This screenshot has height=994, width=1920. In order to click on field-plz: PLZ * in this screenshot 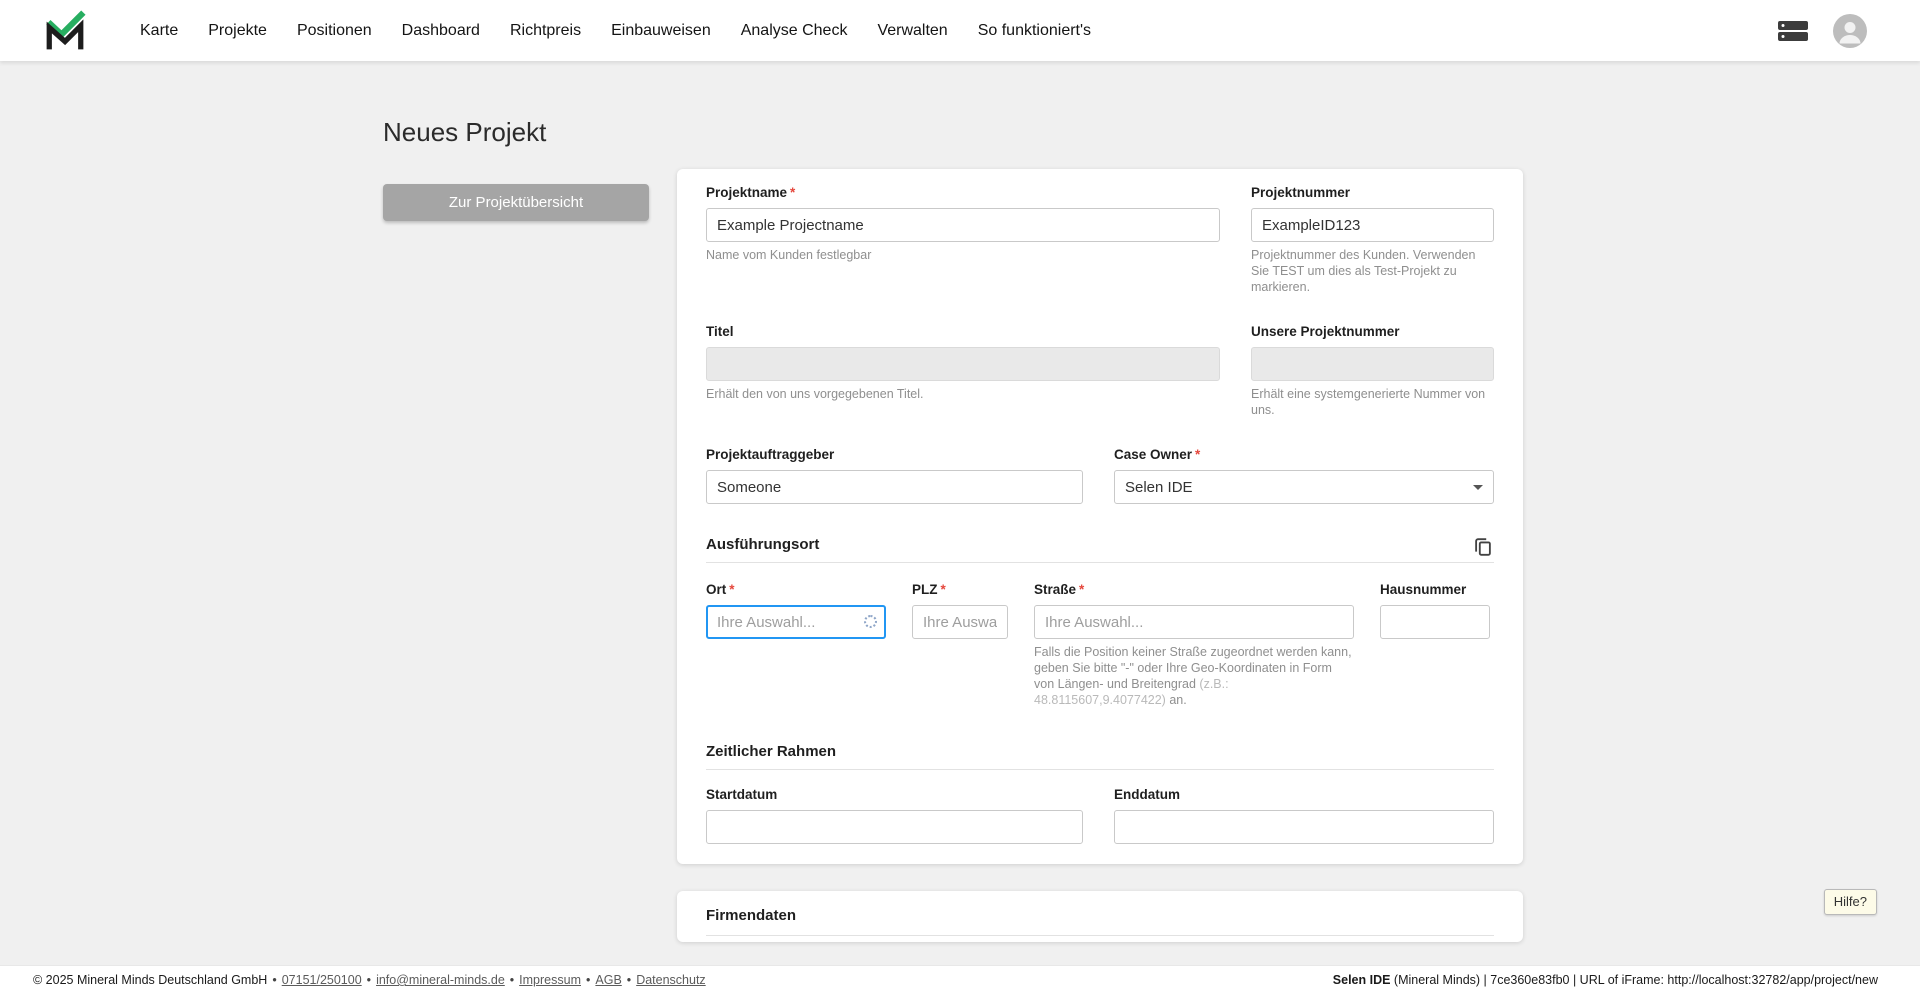, I will do `click(960, 644)`.